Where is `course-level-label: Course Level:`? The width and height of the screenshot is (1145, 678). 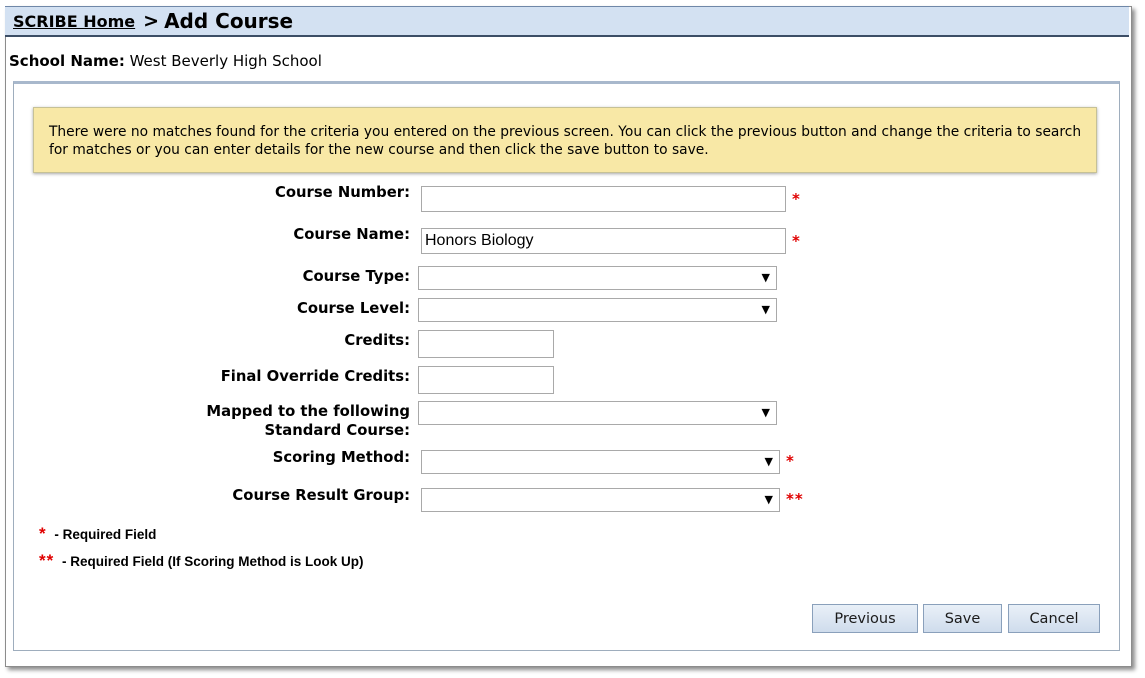
course-level-label: Course Level: is located at coordinates (353, 308).